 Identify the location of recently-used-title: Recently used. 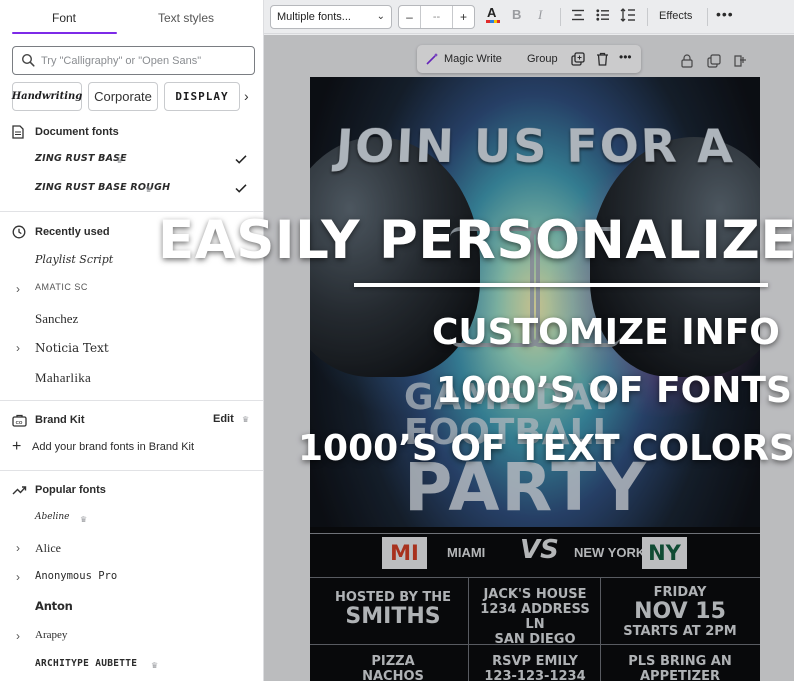
(72, 232).